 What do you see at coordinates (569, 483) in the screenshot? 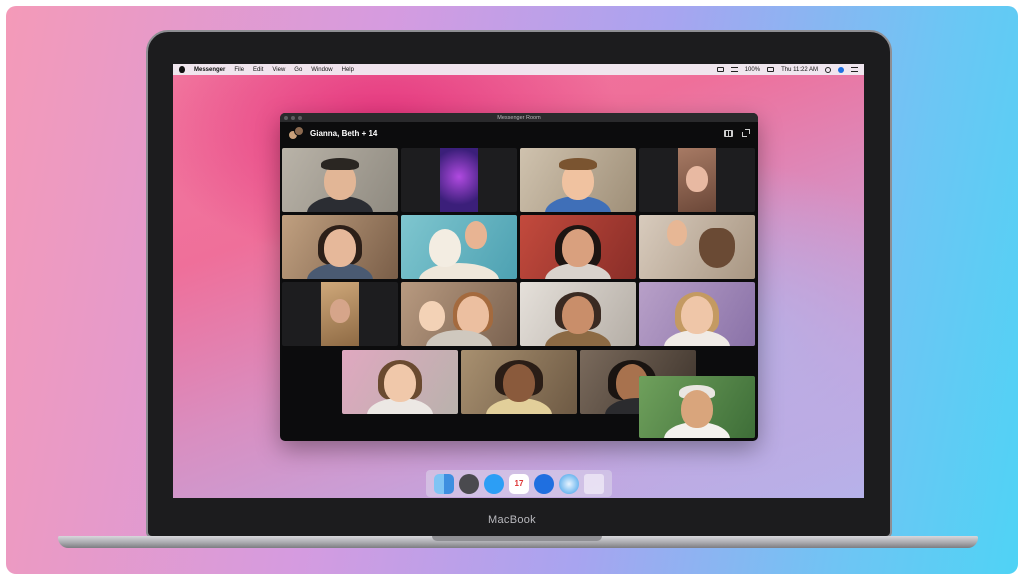
I see `safari-icon` at bounding box center [569, 483].